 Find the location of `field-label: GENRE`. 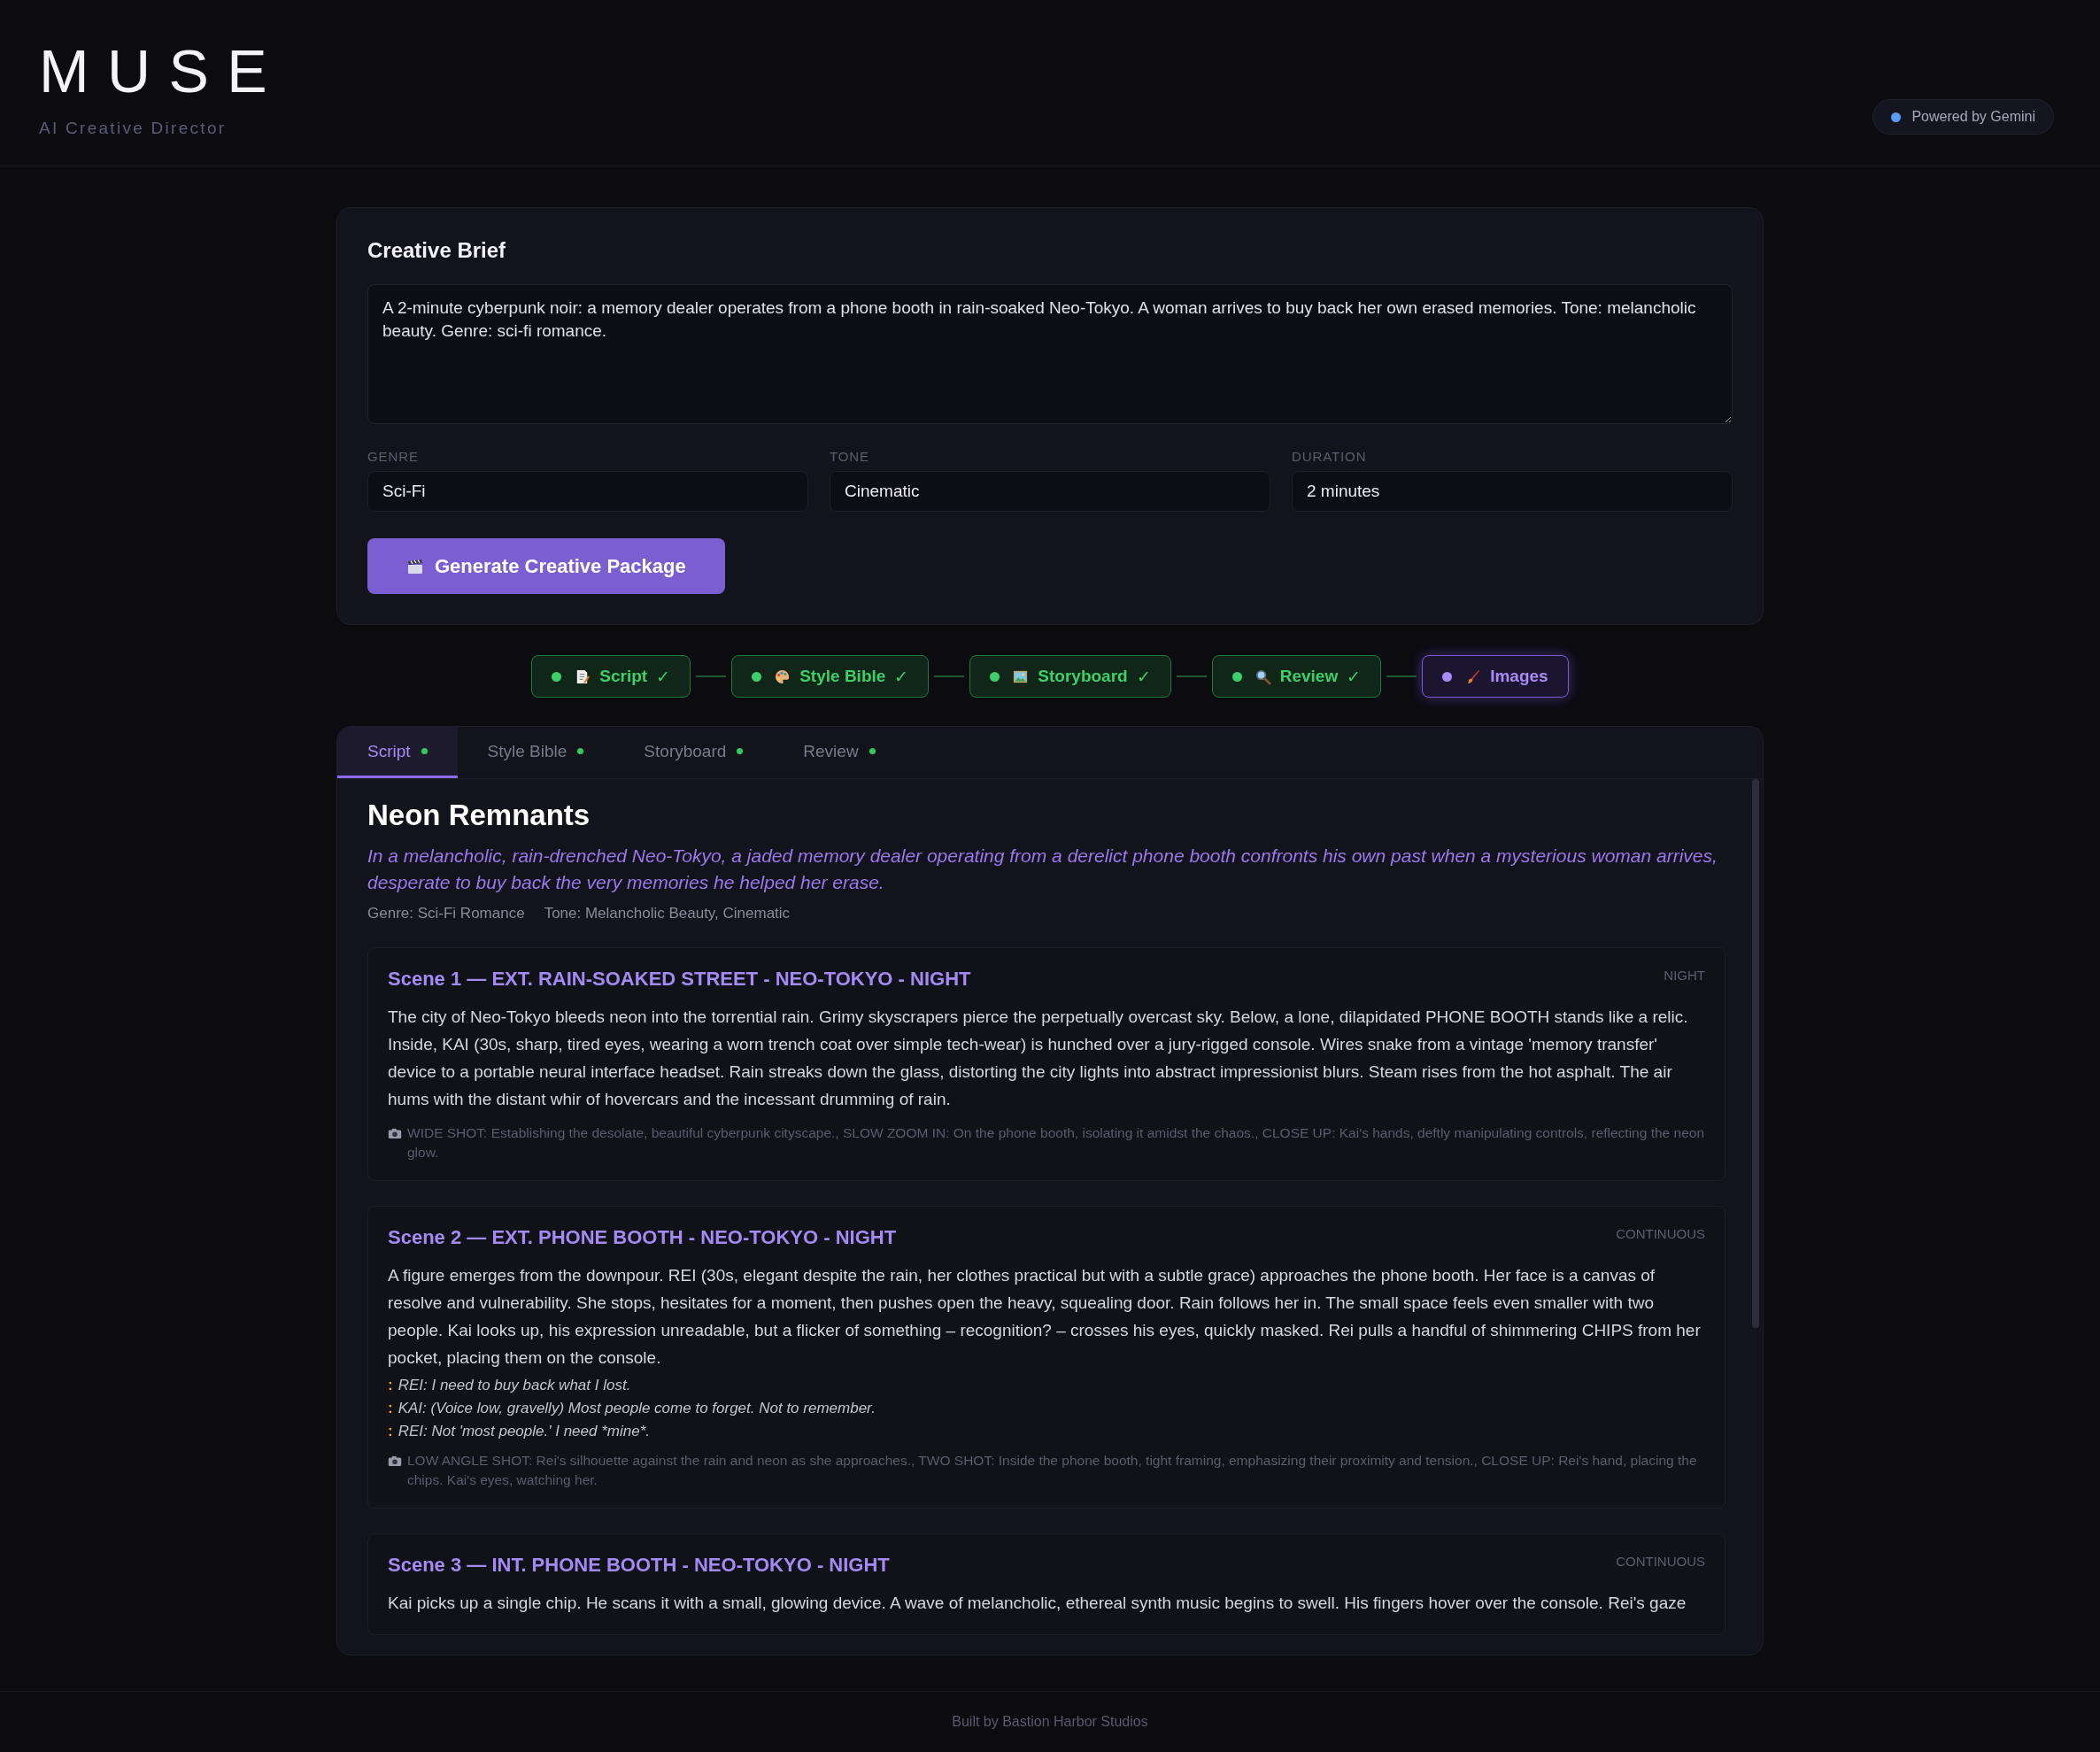

field-label: GENRE is located at coordinates (393, 456).